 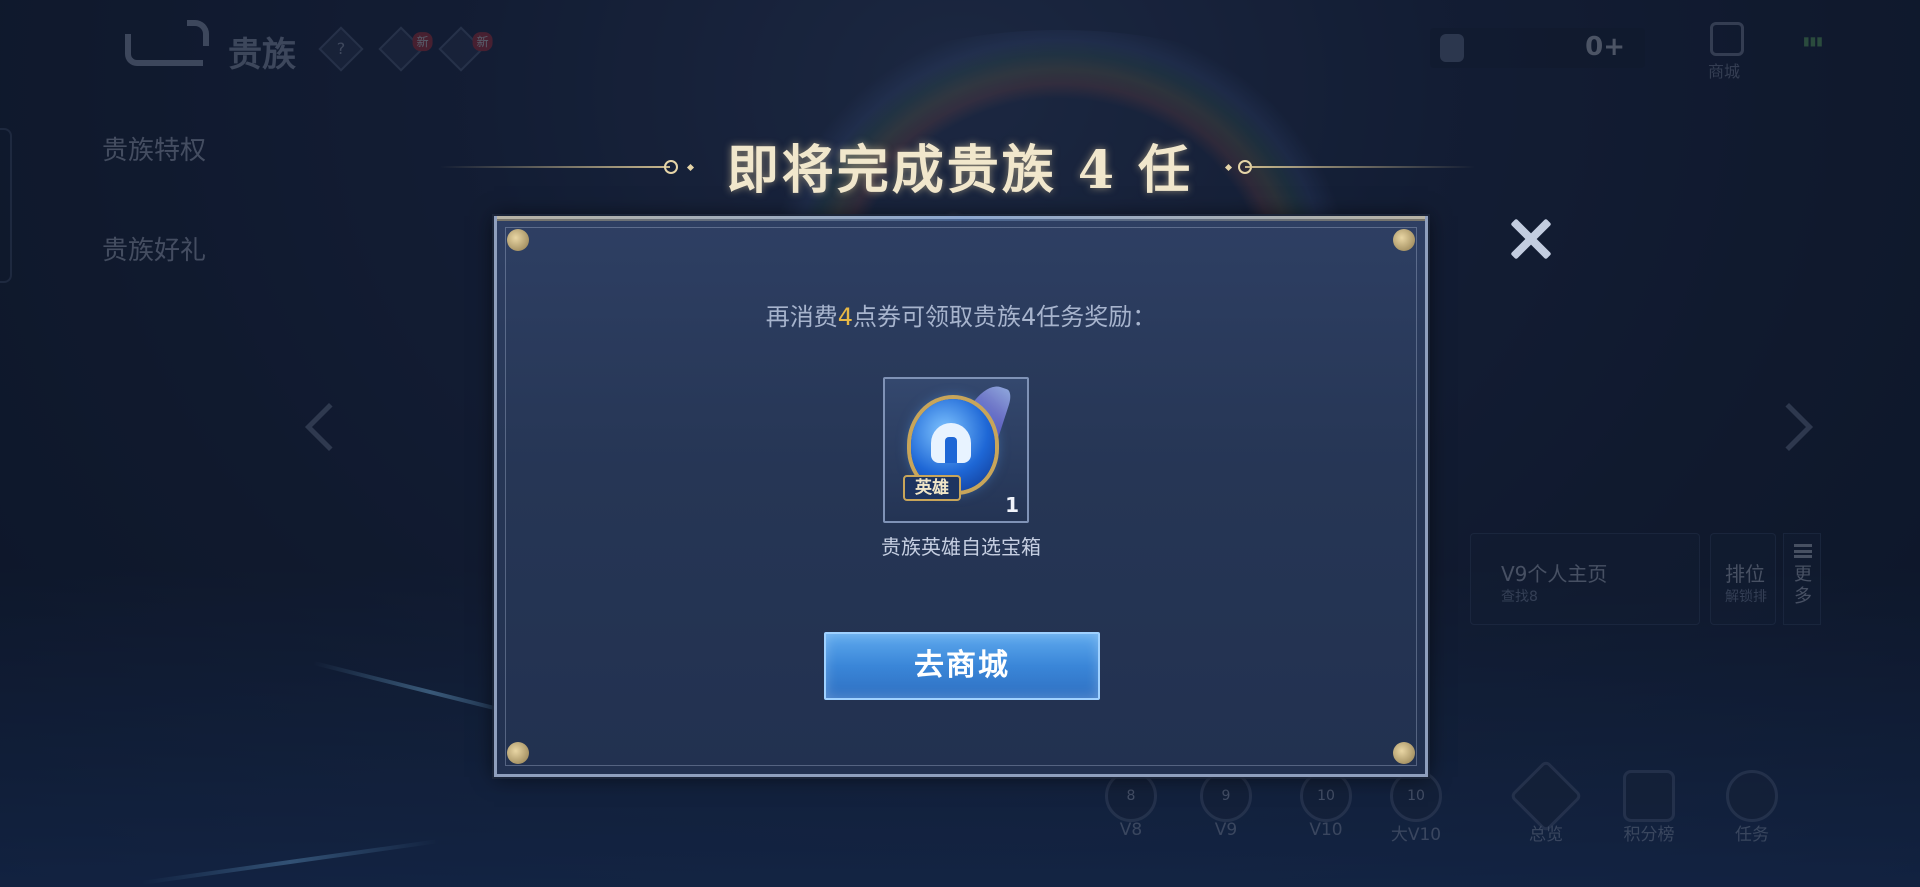 I want to click on dialog-frame-sparkle, so click(x=961, y=218).